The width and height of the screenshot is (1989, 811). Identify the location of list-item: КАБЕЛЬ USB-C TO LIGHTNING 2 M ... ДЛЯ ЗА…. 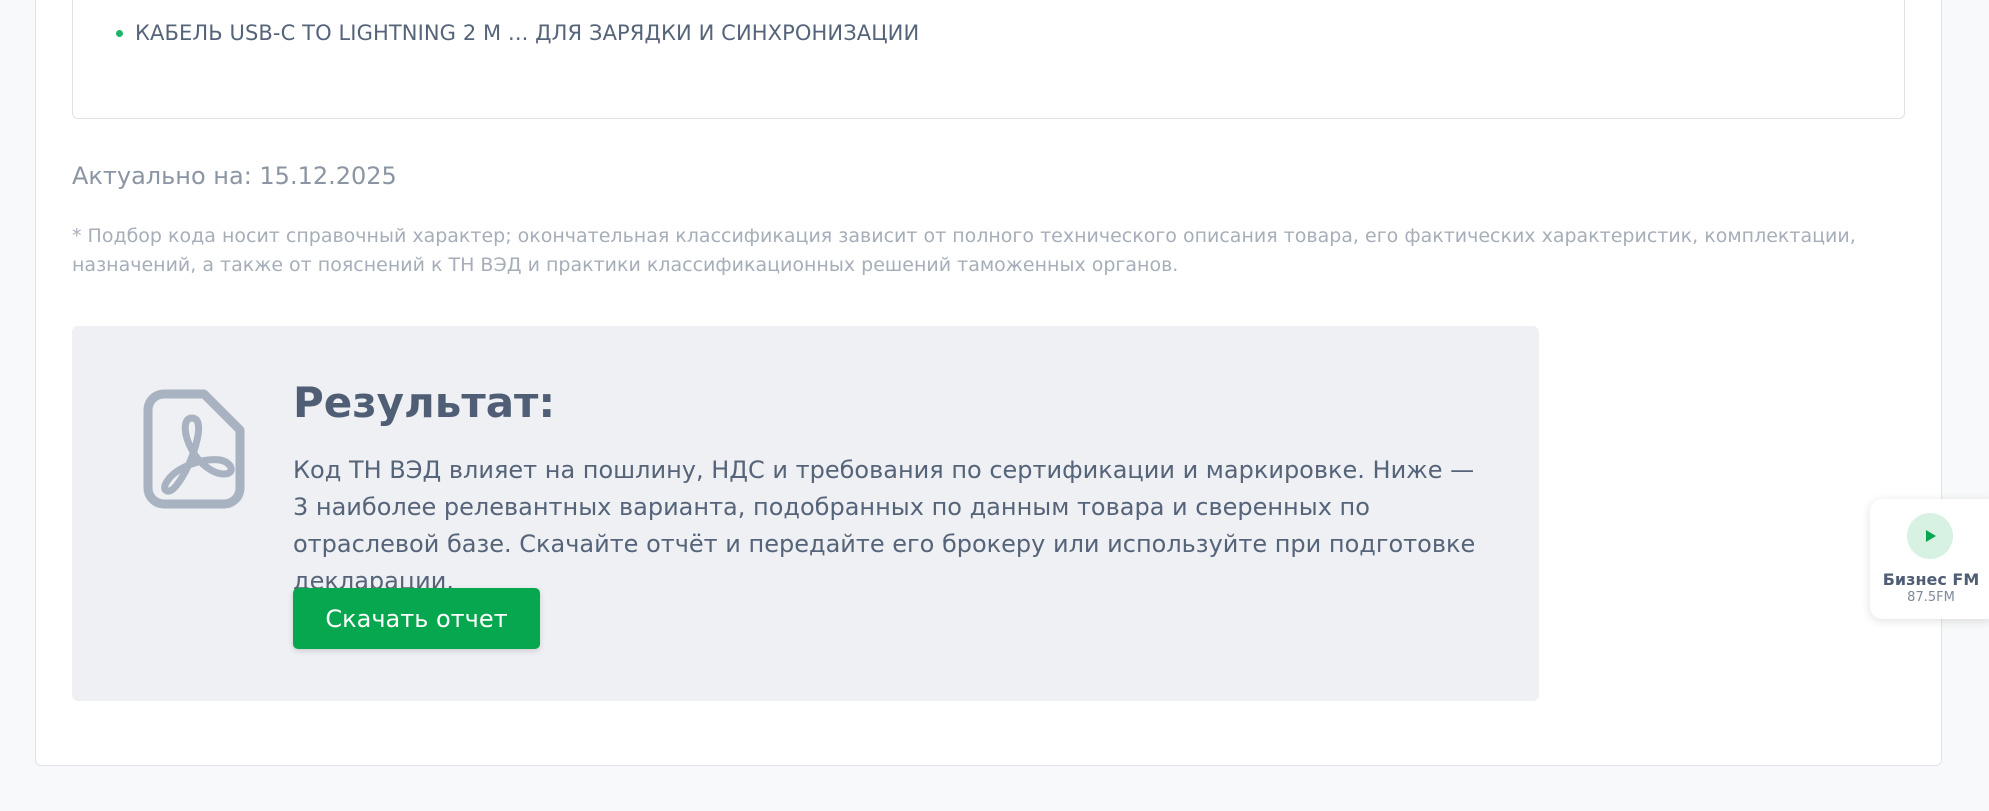
(517, 33).